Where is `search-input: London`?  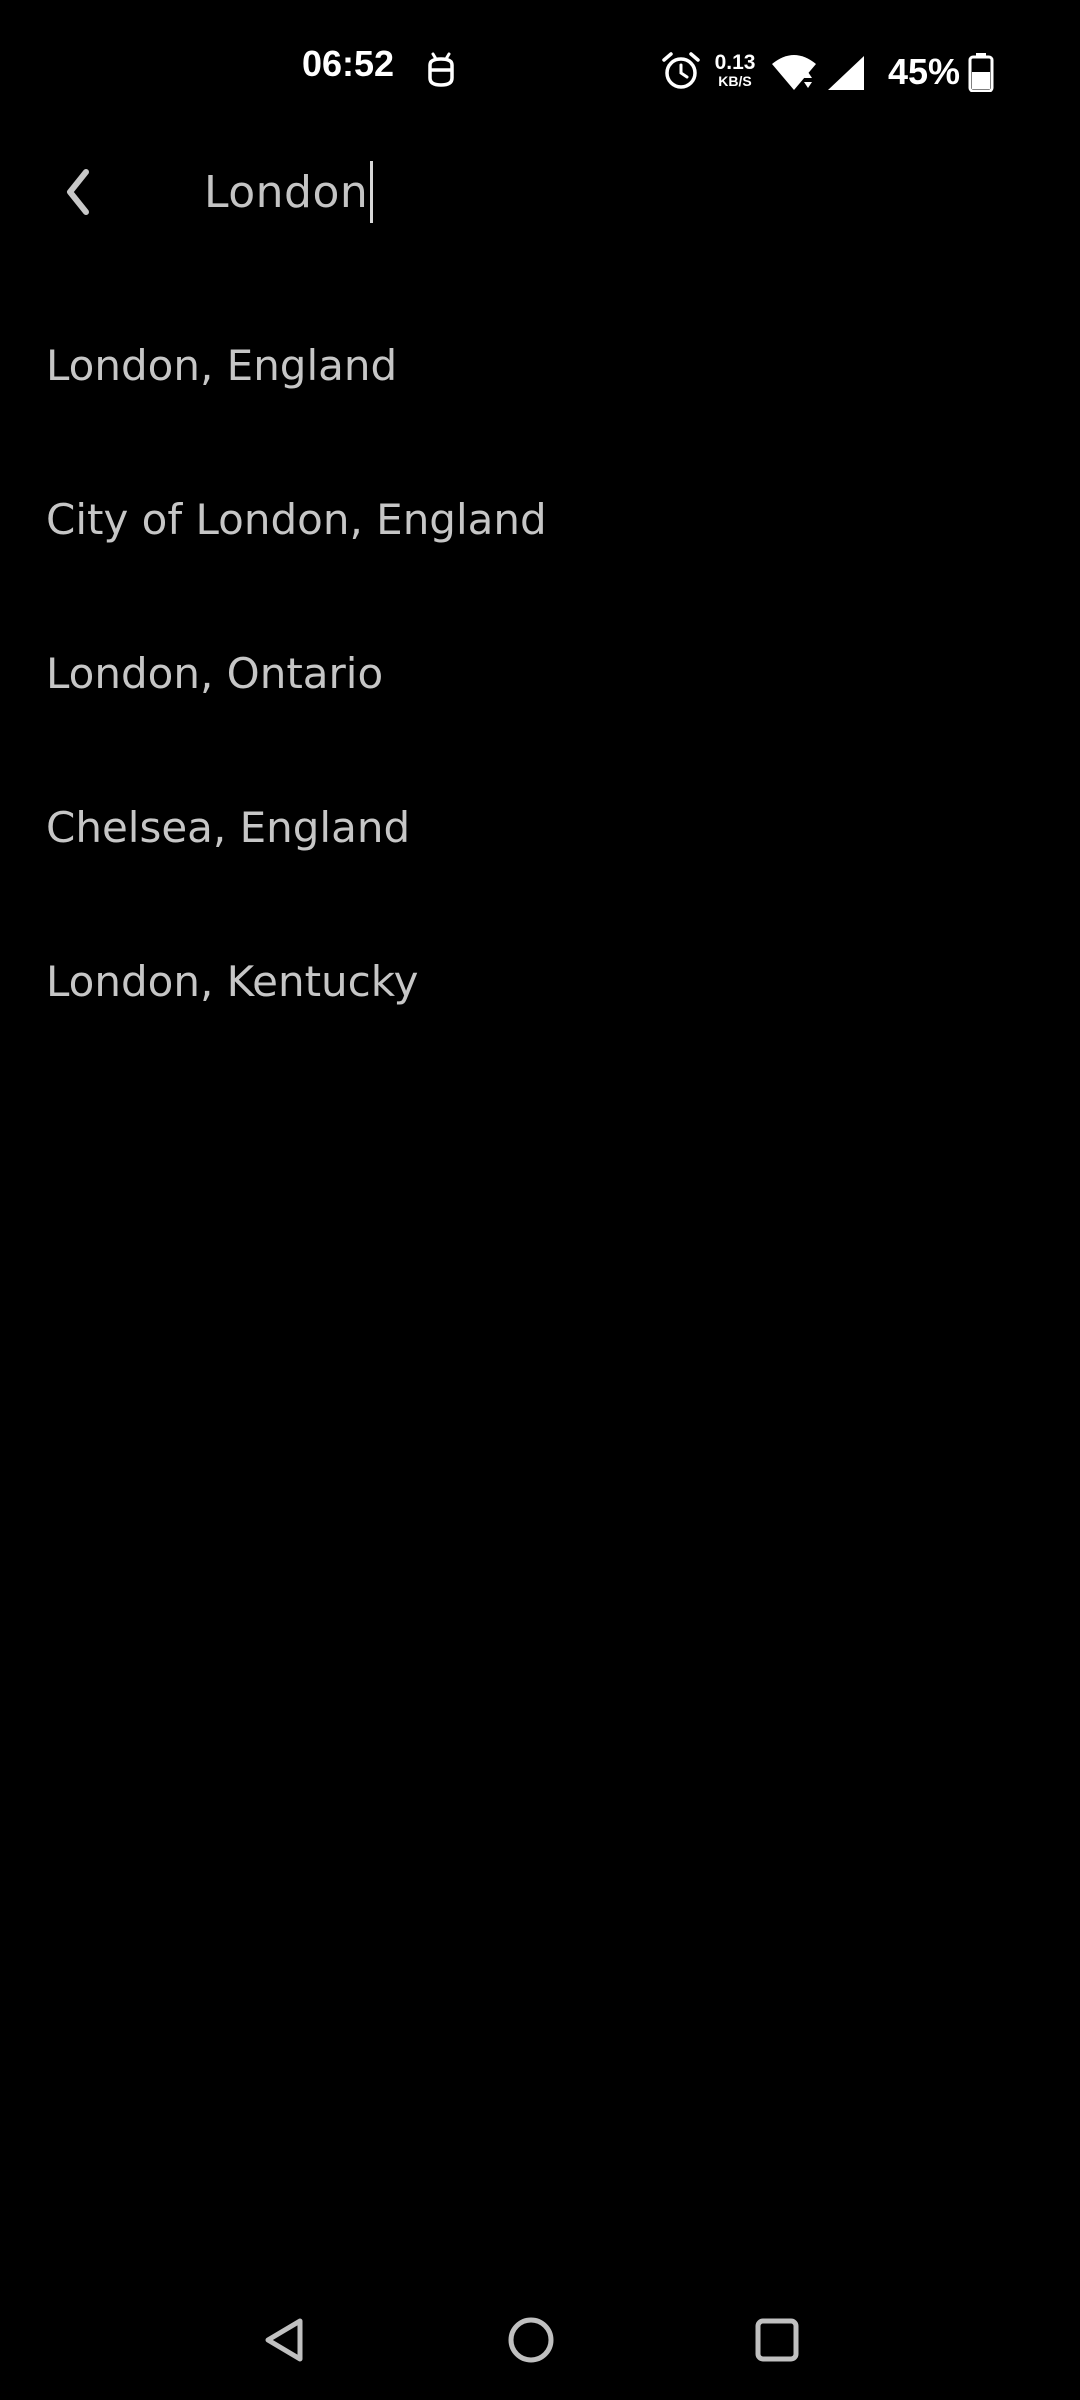
search-input: London is located at coordinates (614, 192).